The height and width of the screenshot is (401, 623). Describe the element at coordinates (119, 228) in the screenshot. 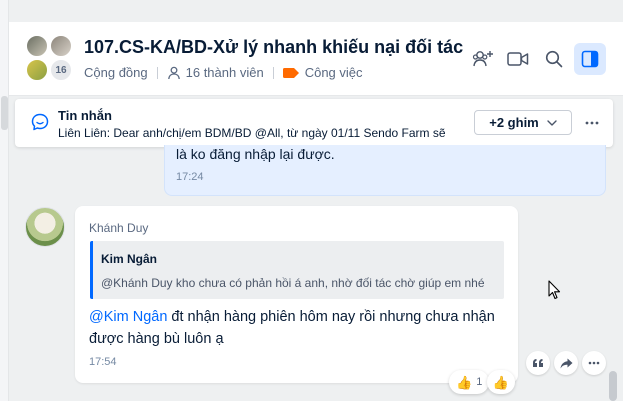

I see `sender-name: Khánh Duy` at that location.